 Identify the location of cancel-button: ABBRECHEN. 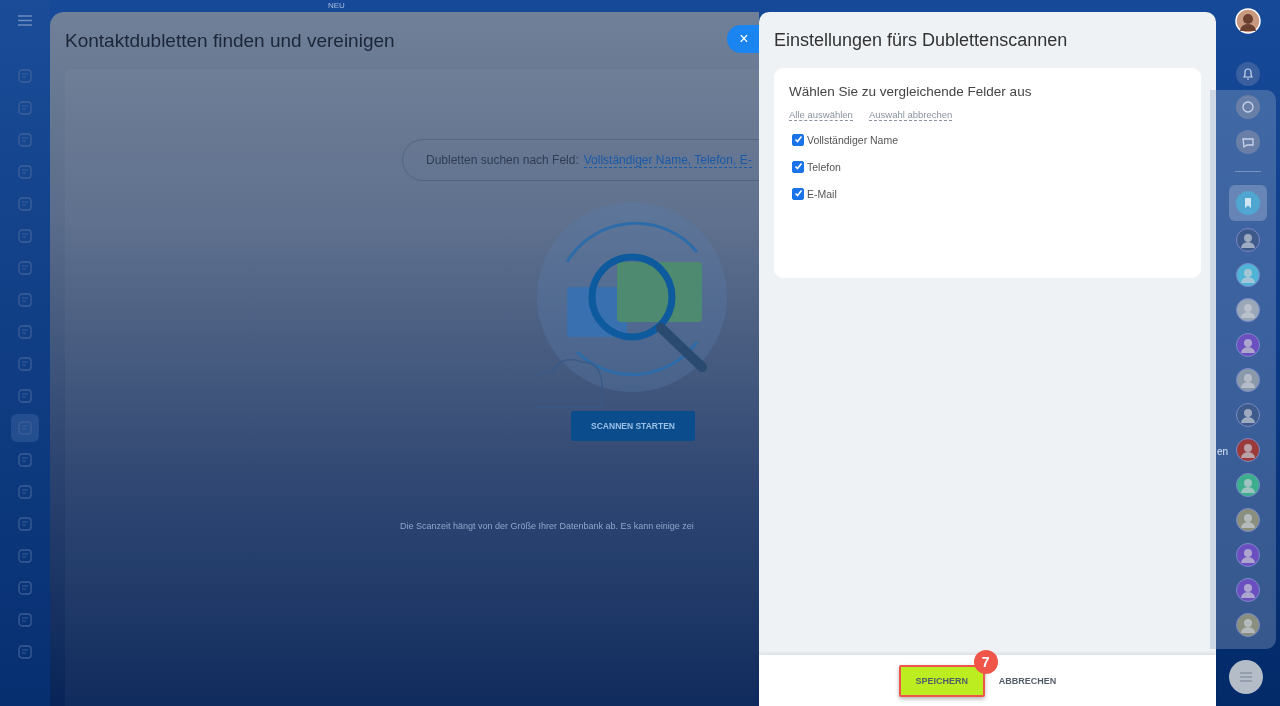
(1027, 680).